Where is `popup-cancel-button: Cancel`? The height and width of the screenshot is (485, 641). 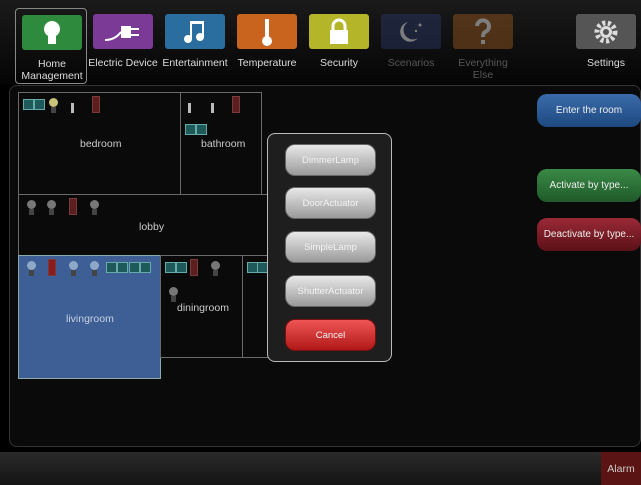
popup-cancel-button: Cancel is located at coordinates (330, 335).